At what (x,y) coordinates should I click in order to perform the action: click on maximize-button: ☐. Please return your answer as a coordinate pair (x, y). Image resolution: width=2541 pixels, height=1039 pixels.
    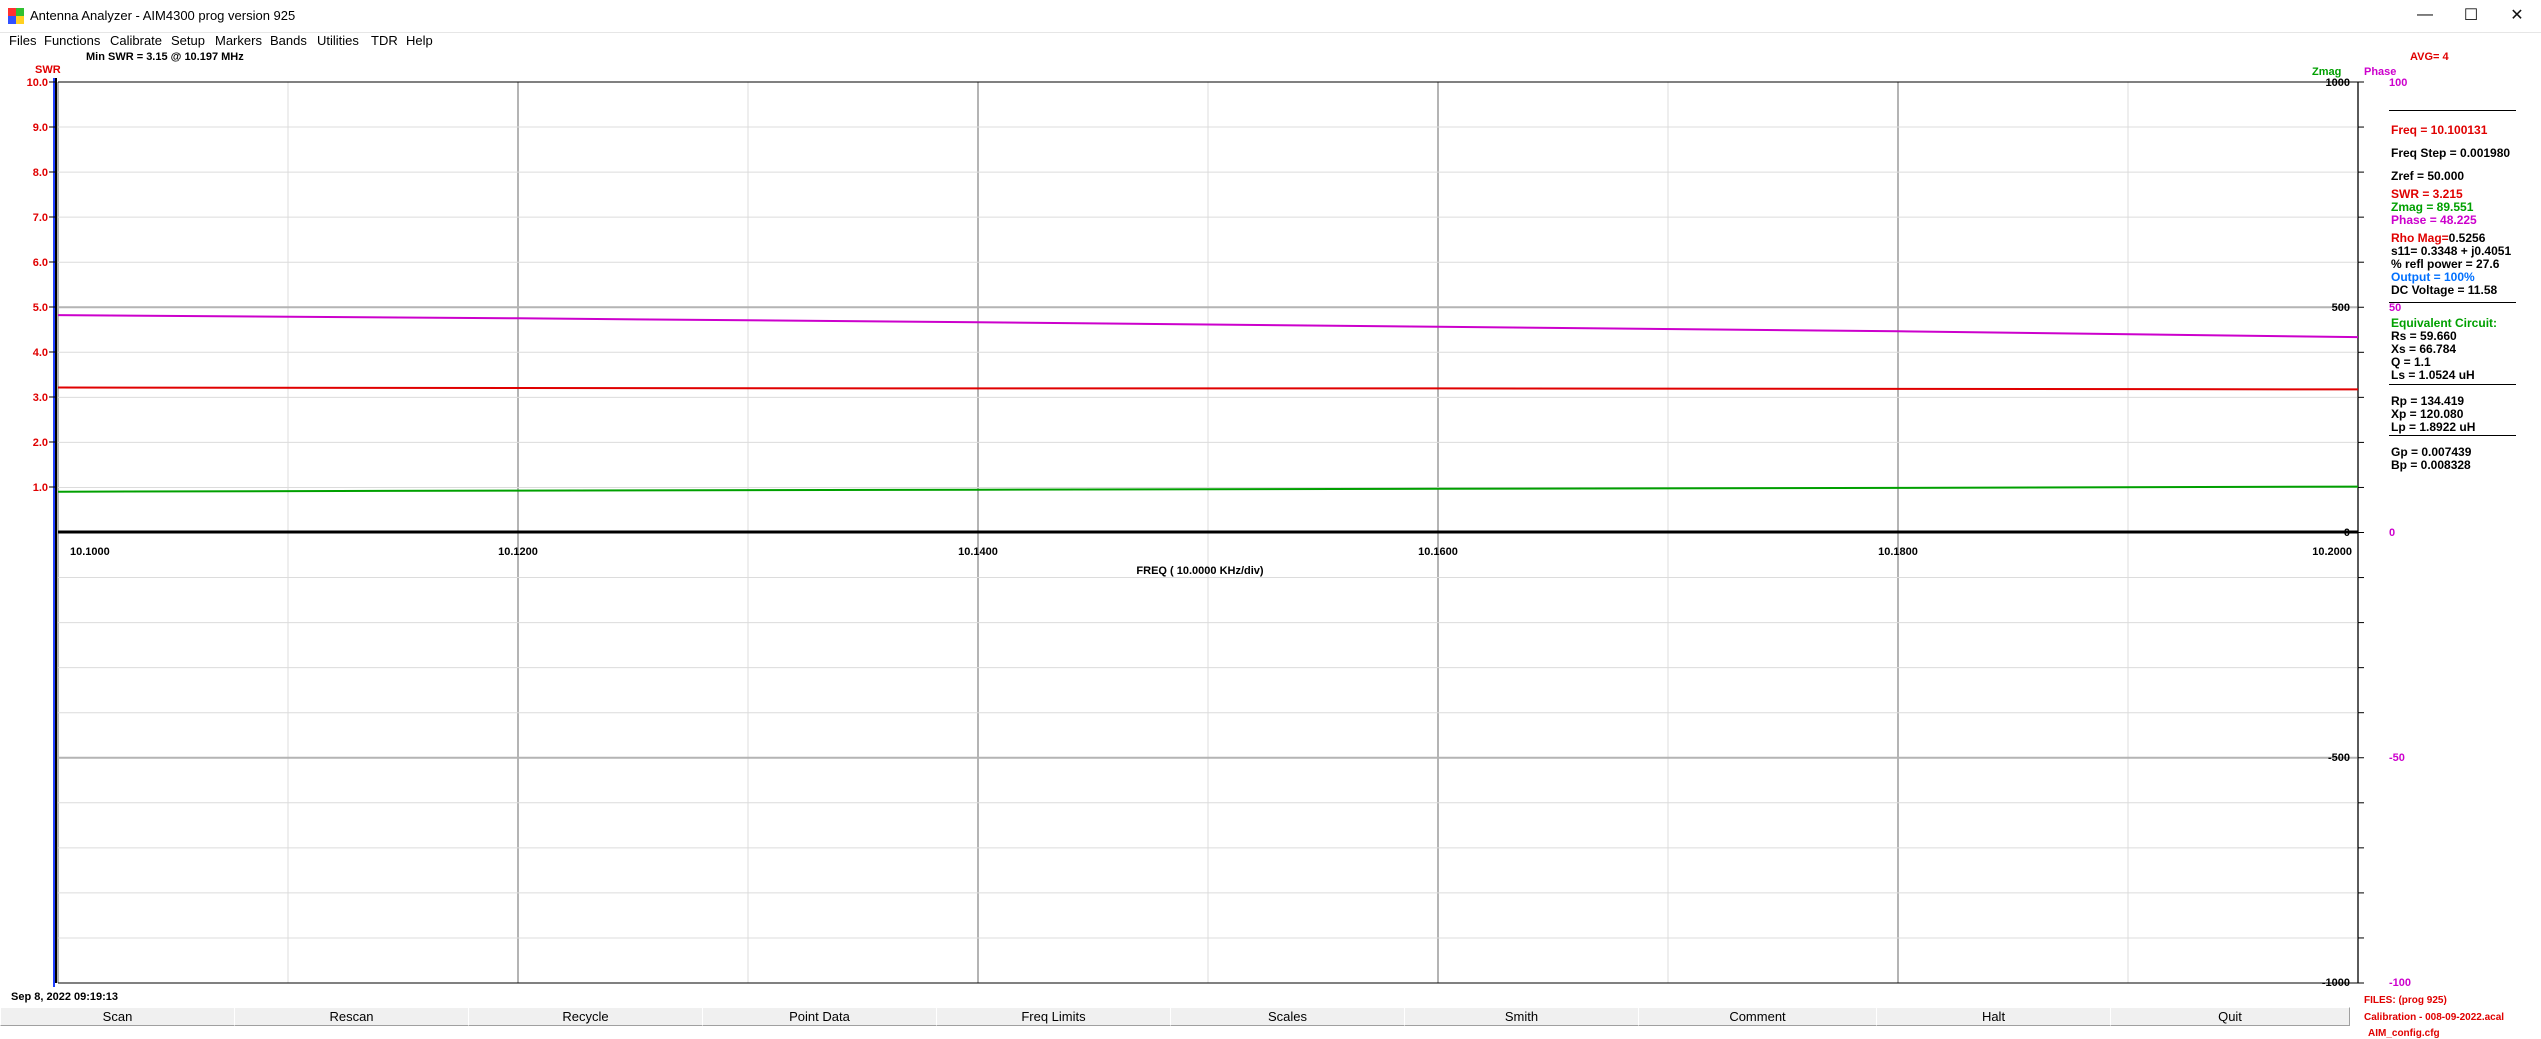
    Looking at the image, I should click on (2471, 15).